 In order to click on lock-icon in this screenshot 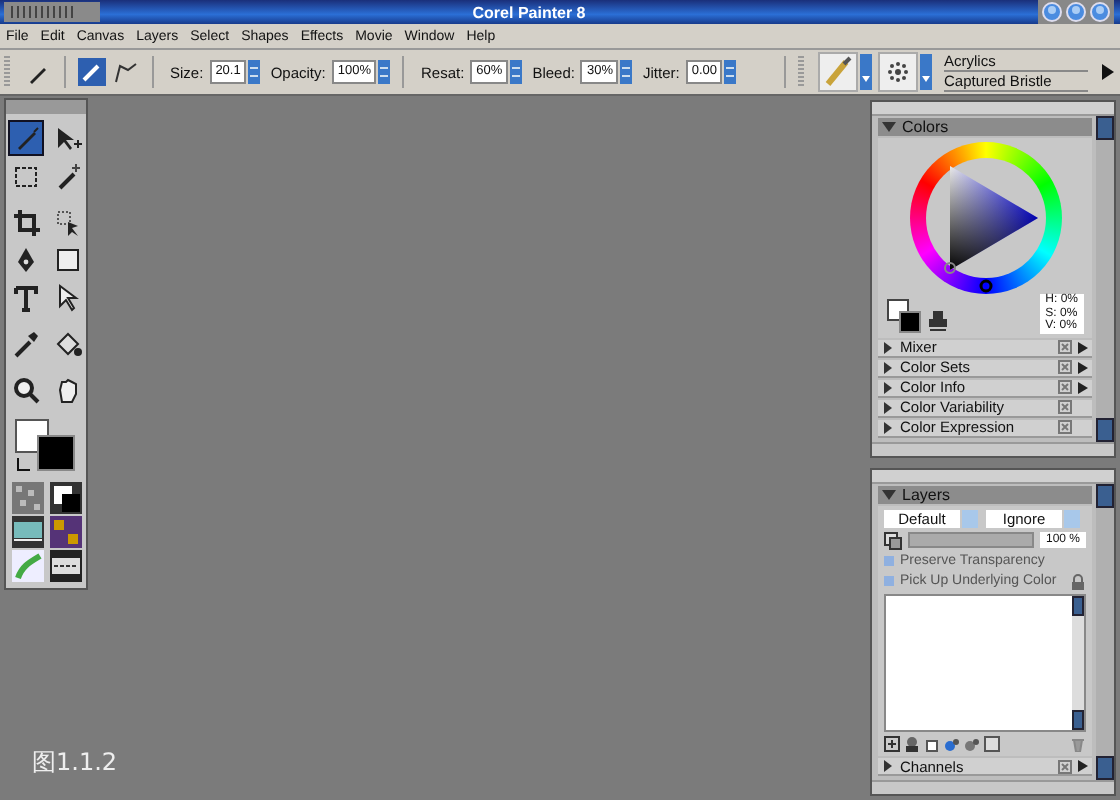, I will do `click(1078, 581)`.